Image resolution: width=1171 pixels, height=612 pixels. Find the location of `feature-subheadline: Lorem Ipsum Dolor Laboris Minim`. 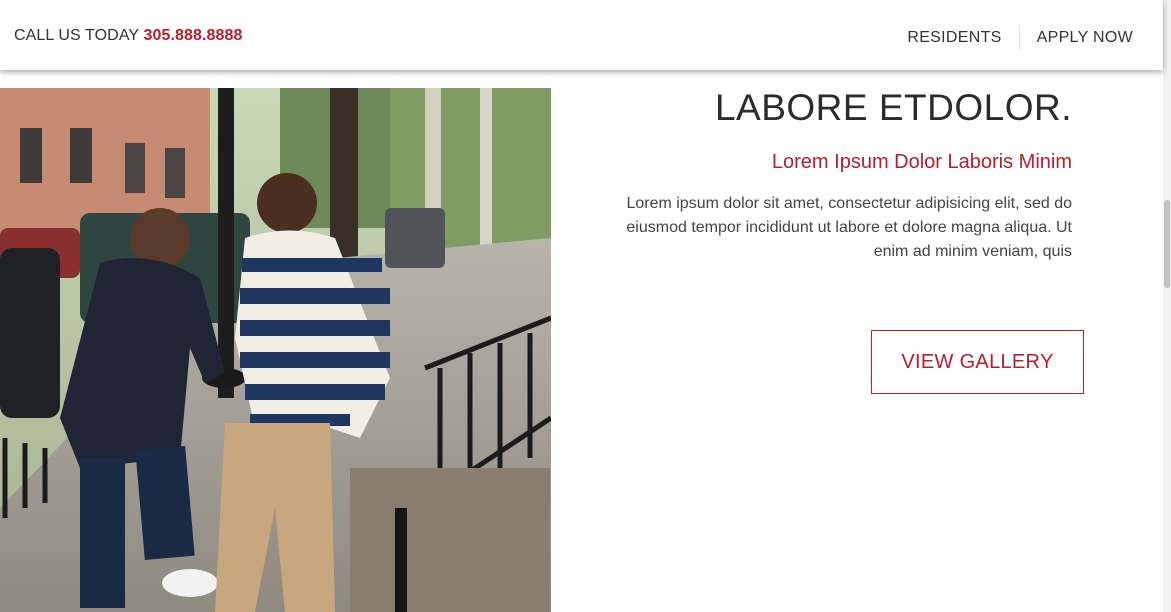

feature-subheadline: Lorem Ipsum Dolor Laboris Minim is located at coordinates (921, 162).